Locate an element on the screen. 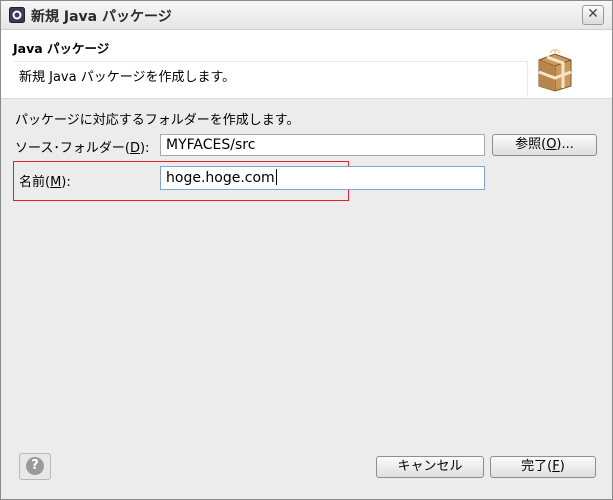 Image resolution: width=613 pixels, height=500 pixels. package-name-value: hoge.hoge.com is located at coordinates (220, 178).